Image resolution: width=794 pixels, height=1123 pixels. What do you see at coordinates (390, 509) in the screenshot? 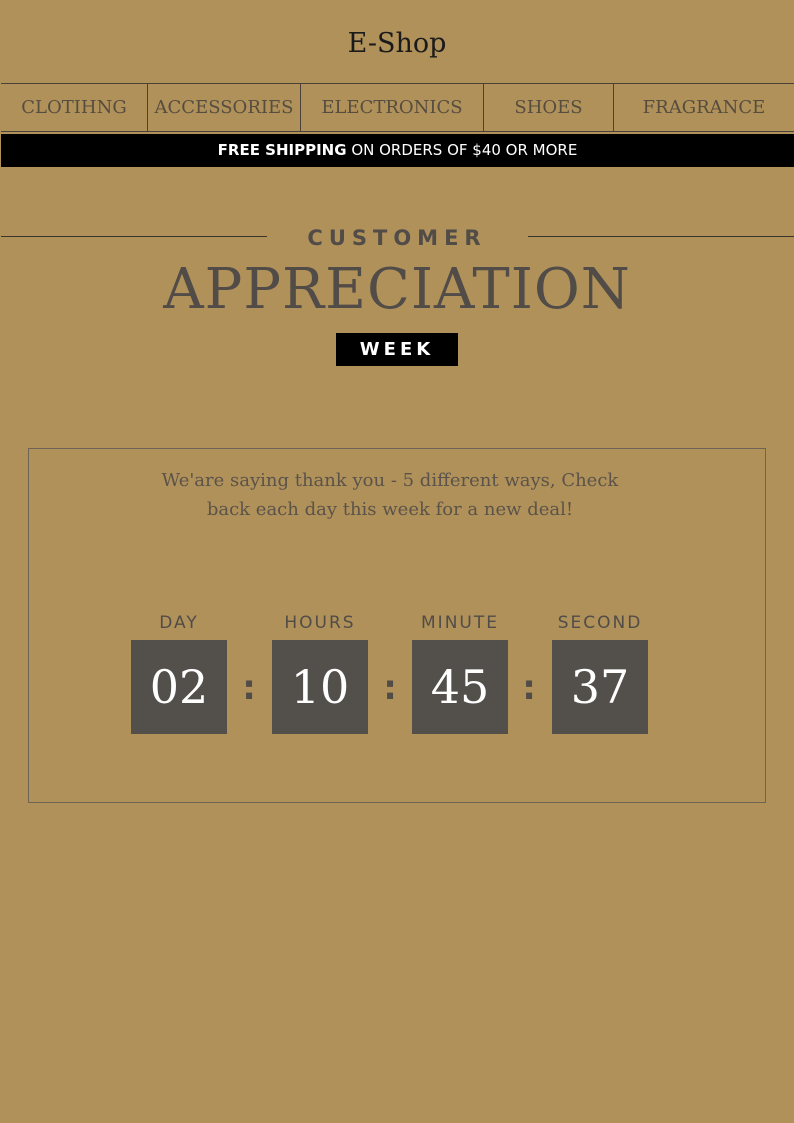
I see `deal-message-line2: back each day this week for a new deal!` at bounding box center [390, 509].